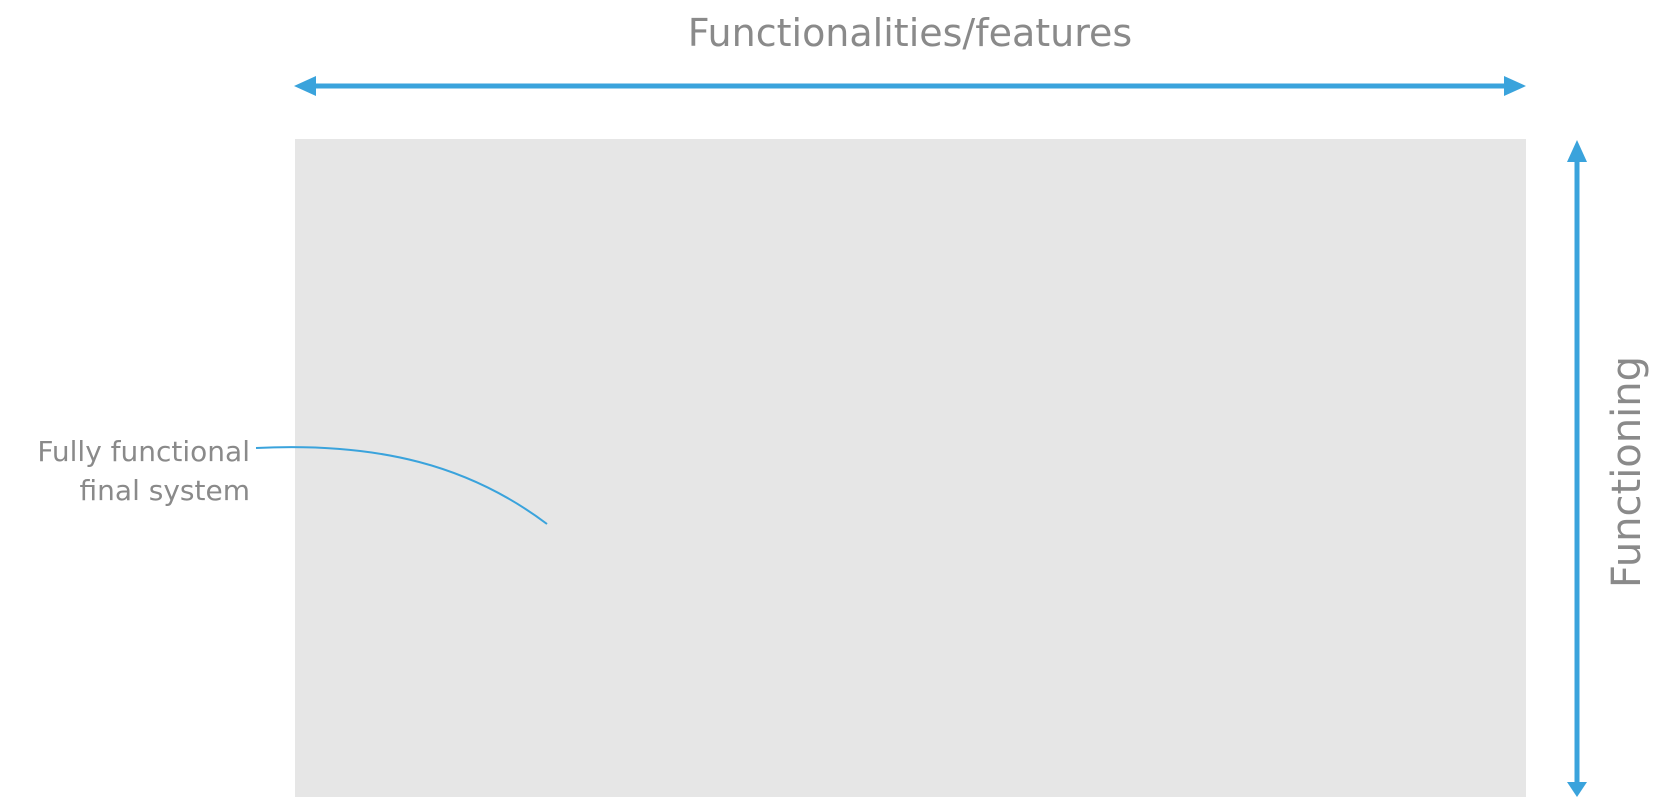 The height and width of the screenshot is (797, 1667). I want to click on arrow-left-head-icon, so click(305, 86).